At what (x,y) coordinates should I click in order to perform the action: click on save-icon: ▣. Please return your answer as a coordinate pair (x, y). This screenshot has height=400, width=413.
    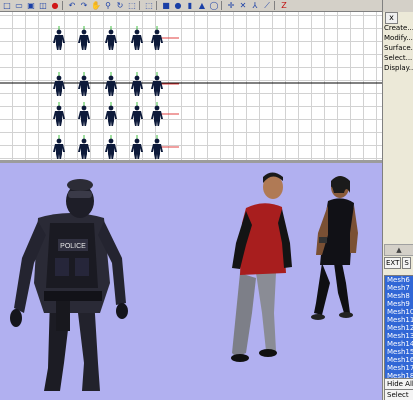
    Looking at the image, I should click on (31, 5).